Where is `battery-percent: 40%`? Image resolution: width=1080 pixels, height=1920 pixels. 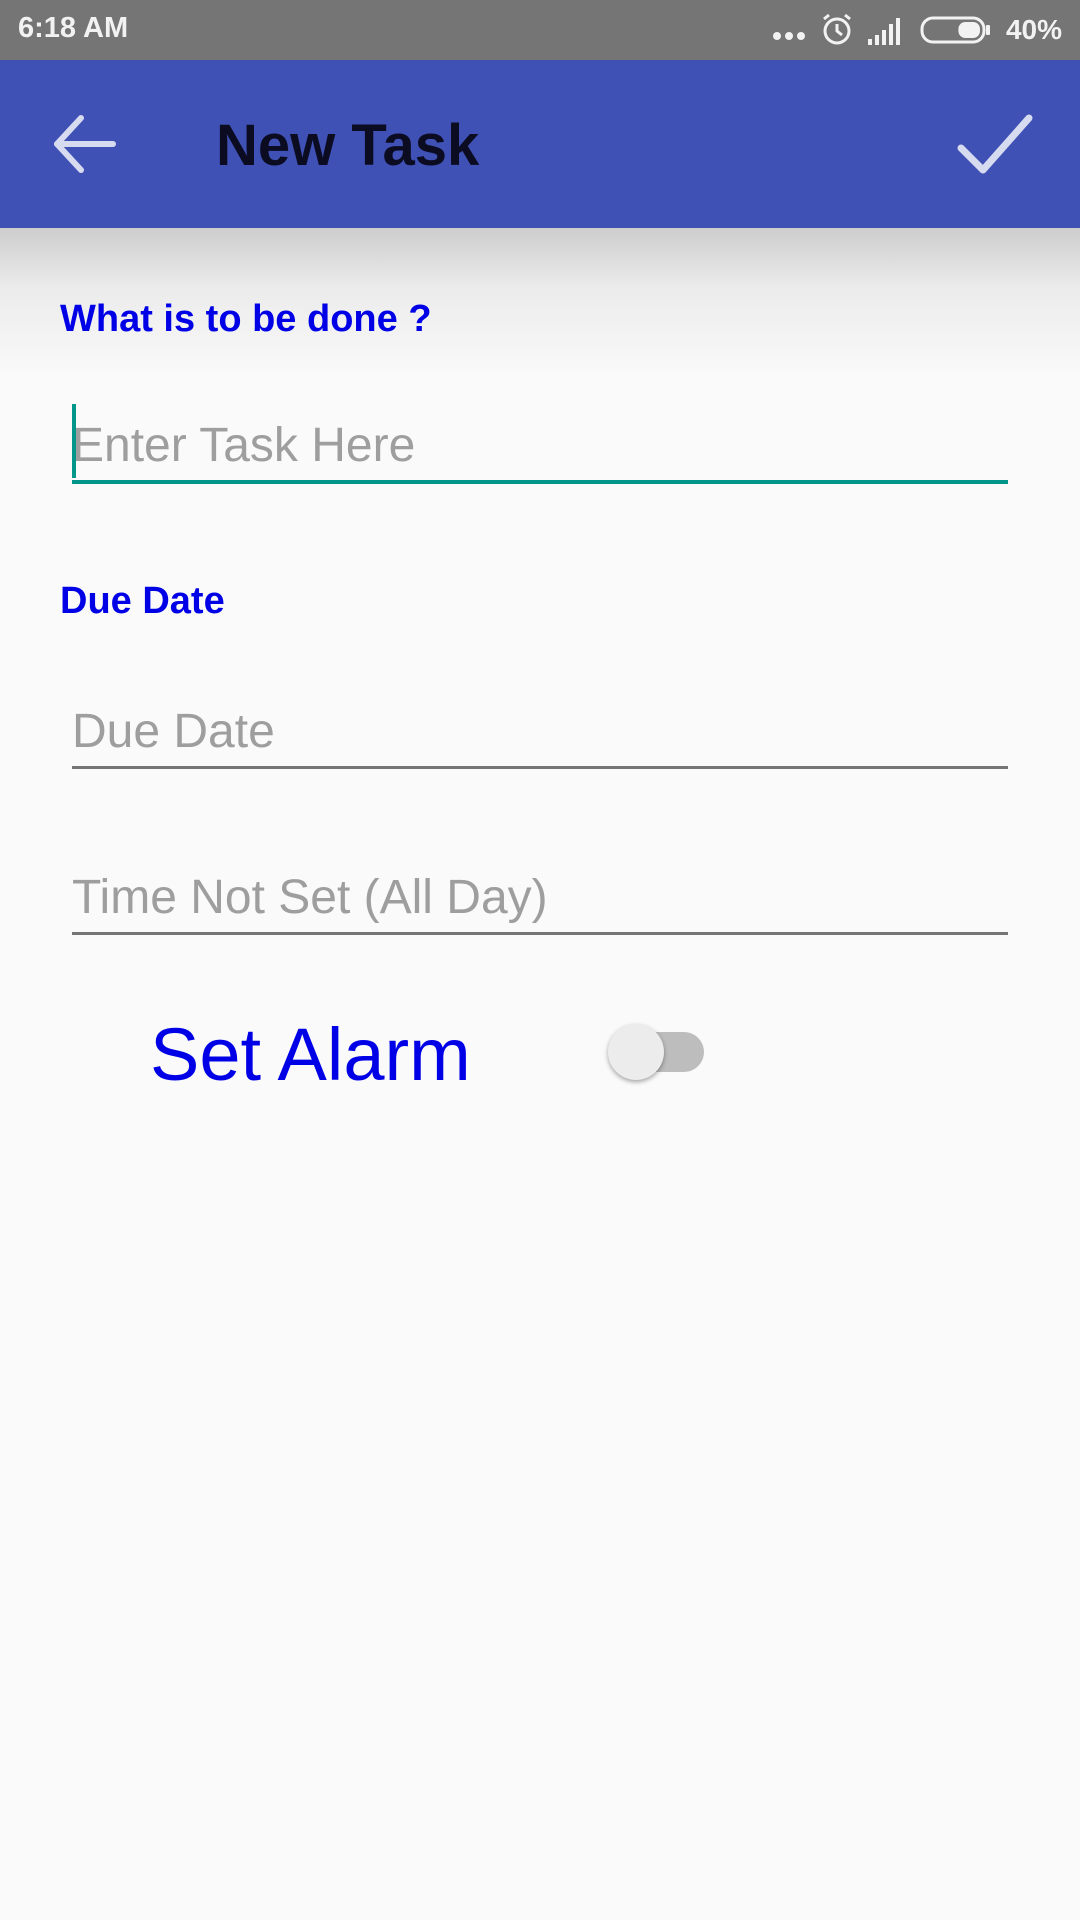 battery-percent: 40% is located at coordinates (1033, 29).